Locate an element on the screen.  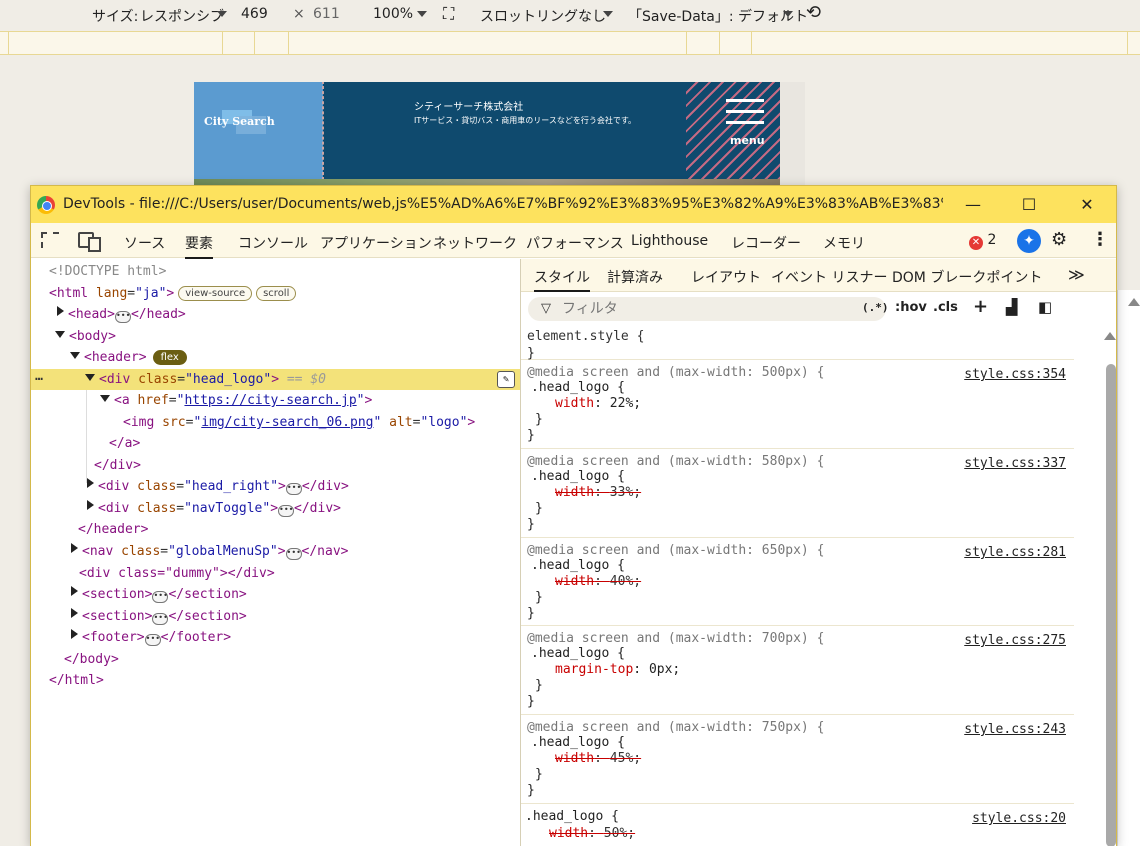
tab-recorder: レコーダー is located at coordinates (766, 243).